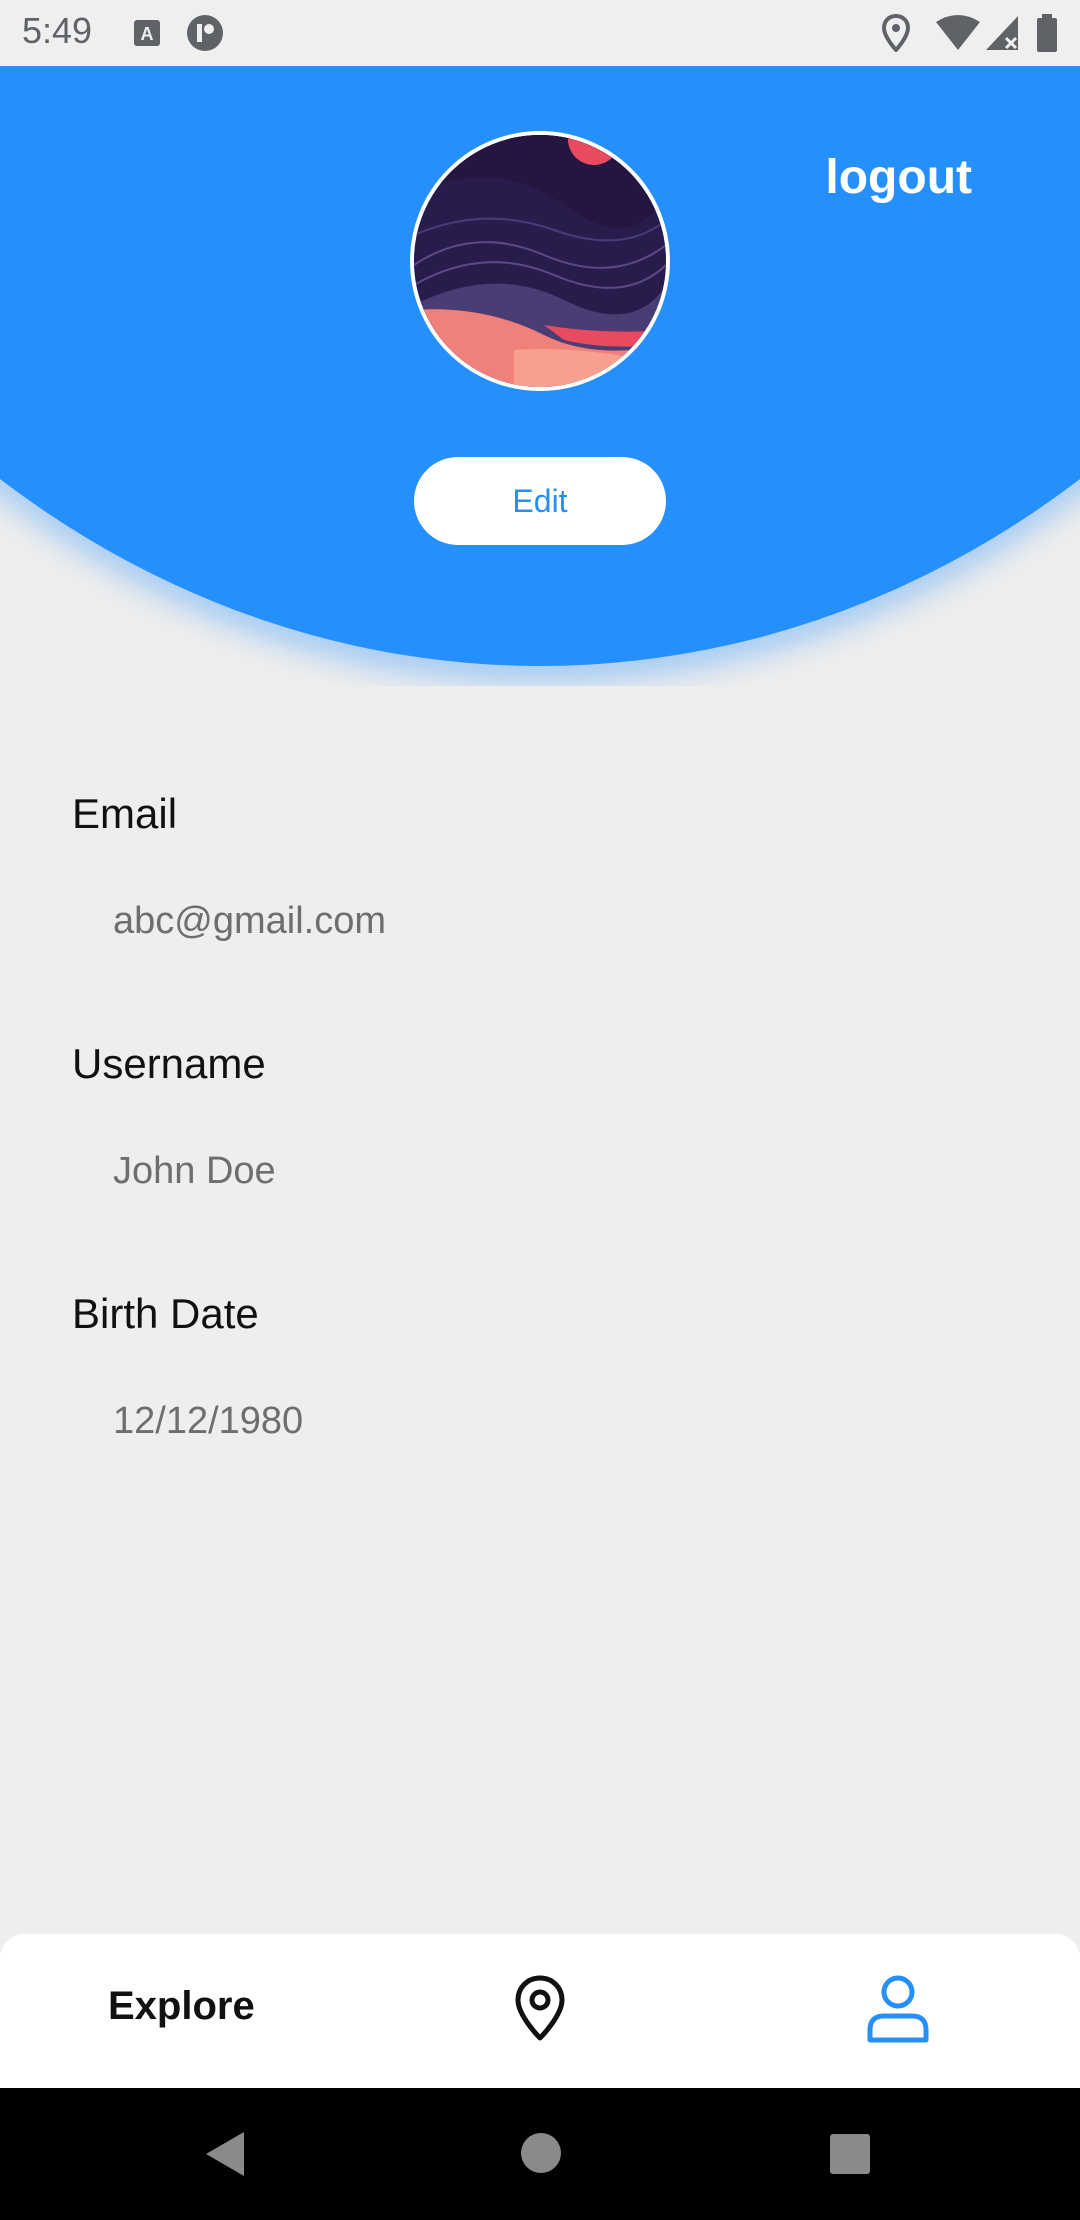 The width and height of the screenshot is (1080, 2220). I want to click on signal-icon, so click(1002, 33).